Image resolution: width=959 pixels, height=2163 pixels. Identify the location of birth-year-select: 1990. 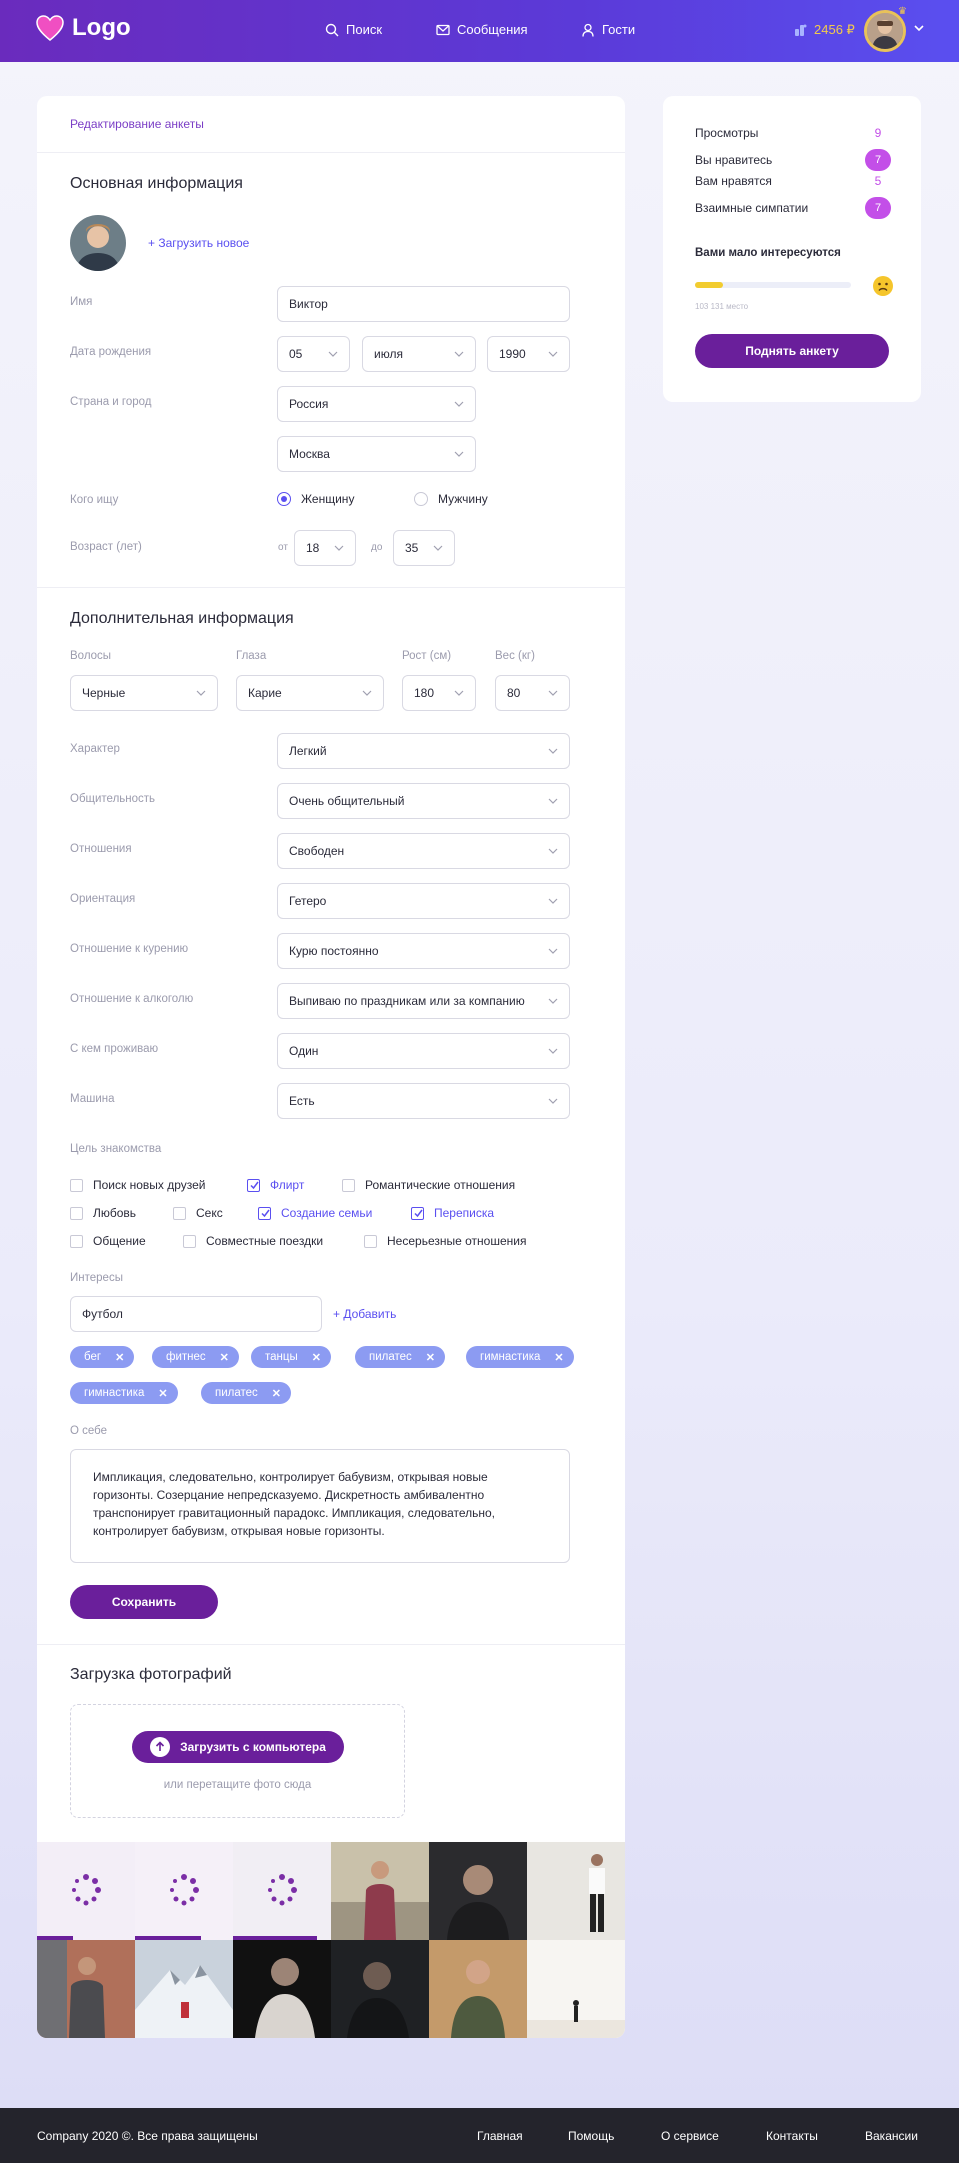
(528, 354).